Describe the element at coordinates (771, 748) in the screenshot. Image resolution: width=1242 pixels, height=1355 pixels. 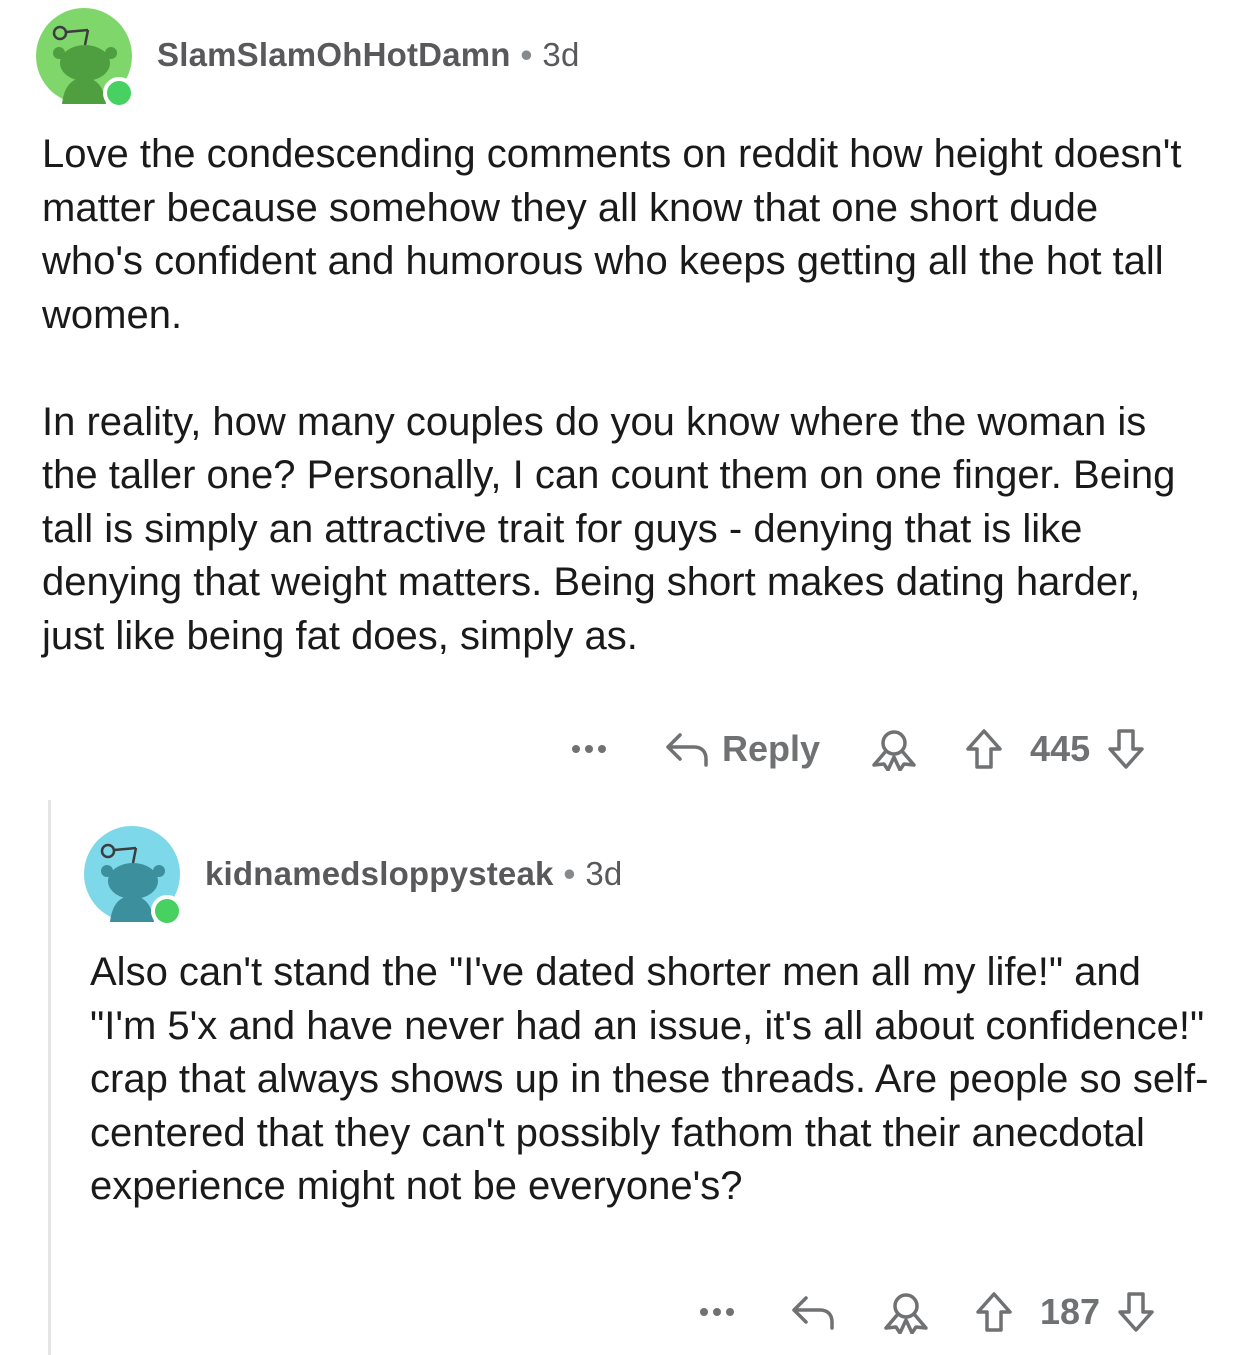
I see `reply-label: Reply` at that location.